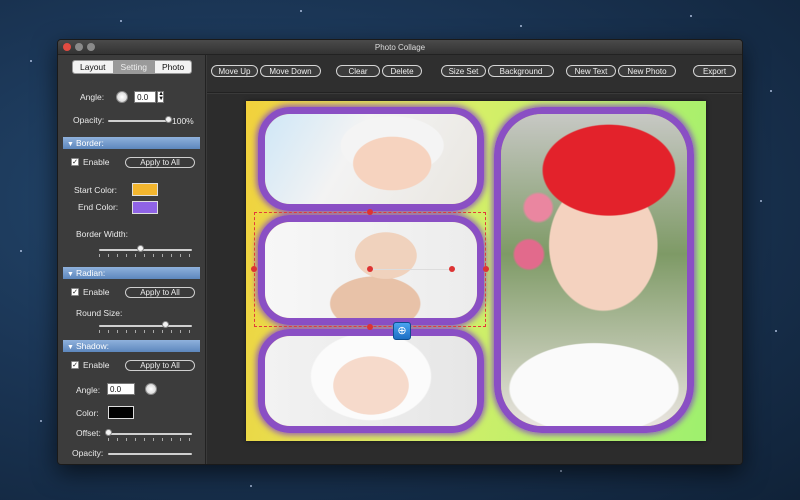 The height and width of the screenshot is (500, 800). What do you see at coordinates (145, 250) in the screenshot?
I see `border-width-slider-track` at bounding box center [145, 250].